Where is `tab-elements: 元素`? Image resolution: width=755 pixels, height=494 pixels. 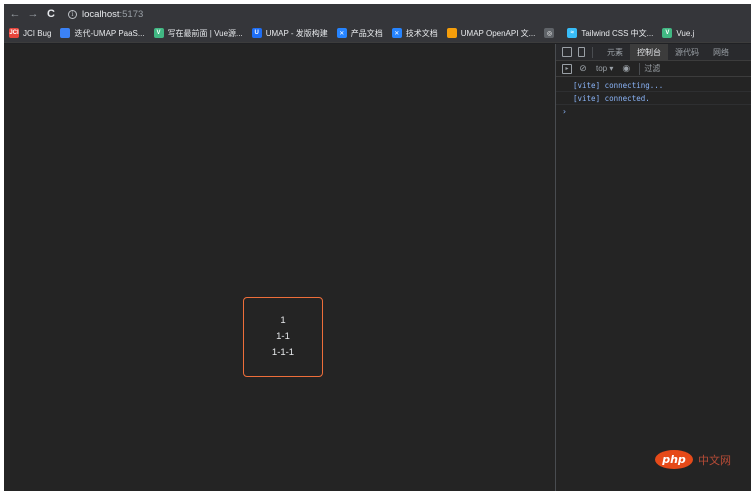
tab-elements: 元素 is located at coordinates (615, 52).